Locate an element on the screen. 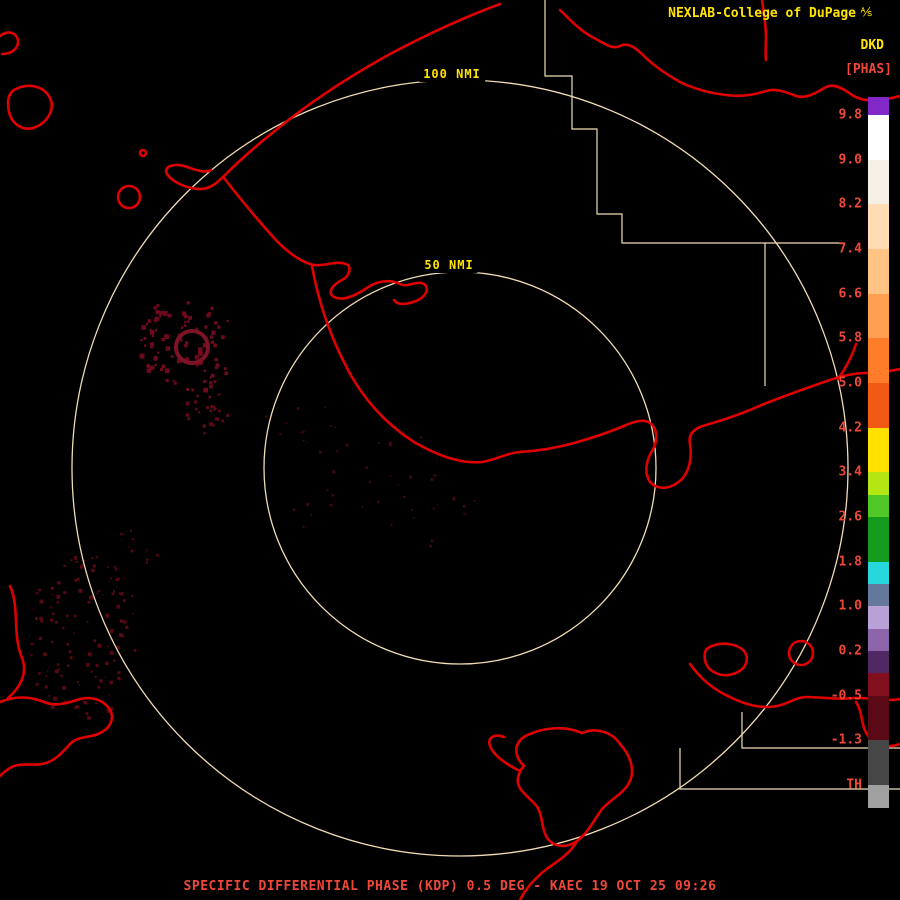 The width and height of the screenshot is (900, 900). colorbar-tick: 7.4 is located at coordinates (850, 249).